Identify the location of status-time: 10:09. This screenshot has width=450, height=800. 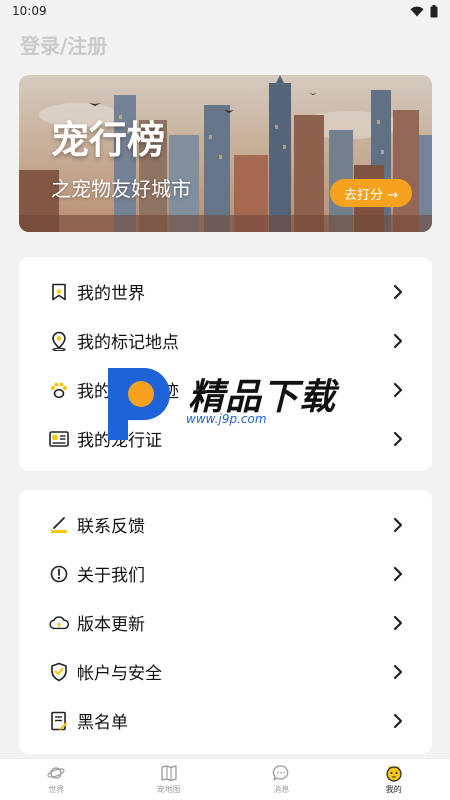
(29, 11).